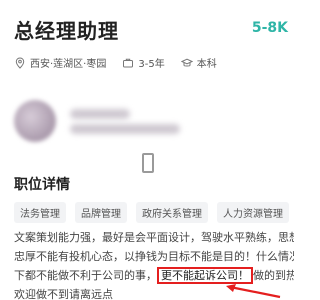 The width and height of the screenshot is (320, 300). What do you see at coordinates (68, 64) in the screenshot?
I see `location-text: 西安·莲湖区·枣园` at bounding box center [68, 64].